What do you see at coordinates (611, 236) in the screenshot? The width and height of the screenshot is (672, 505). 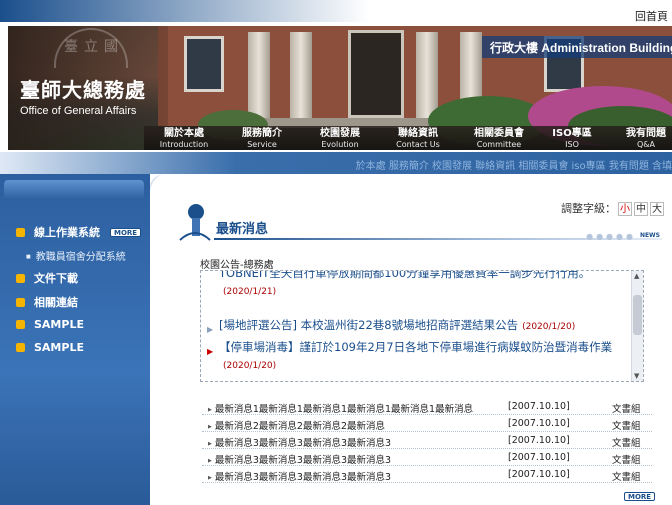 I see `decorative-dots: ●●●●●` at bounding box center [611, 236].